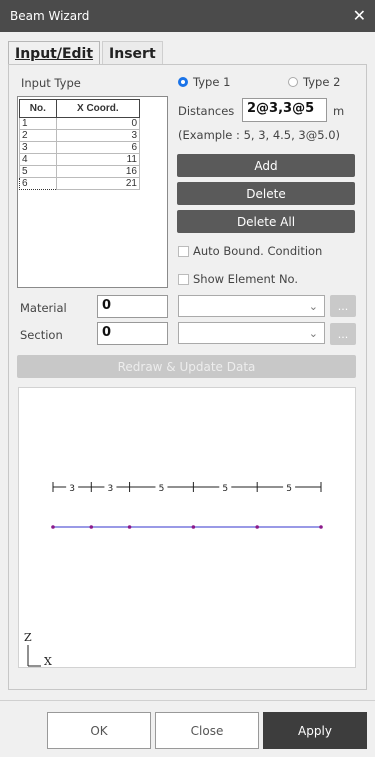  I want to click on grid-cell-x: 11, so click(98, 159).